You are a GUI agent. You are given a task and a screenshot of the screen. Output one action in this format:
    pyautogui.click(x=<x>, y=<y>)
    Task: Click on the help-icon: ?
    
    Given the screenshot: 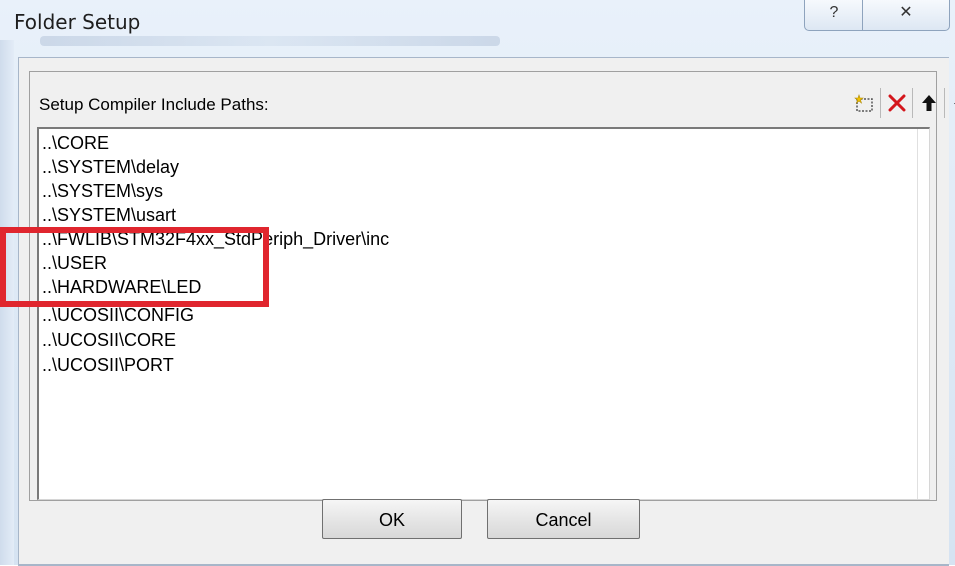 What is the action you would take?
    pyautogui.click(x=834, y=12)
    